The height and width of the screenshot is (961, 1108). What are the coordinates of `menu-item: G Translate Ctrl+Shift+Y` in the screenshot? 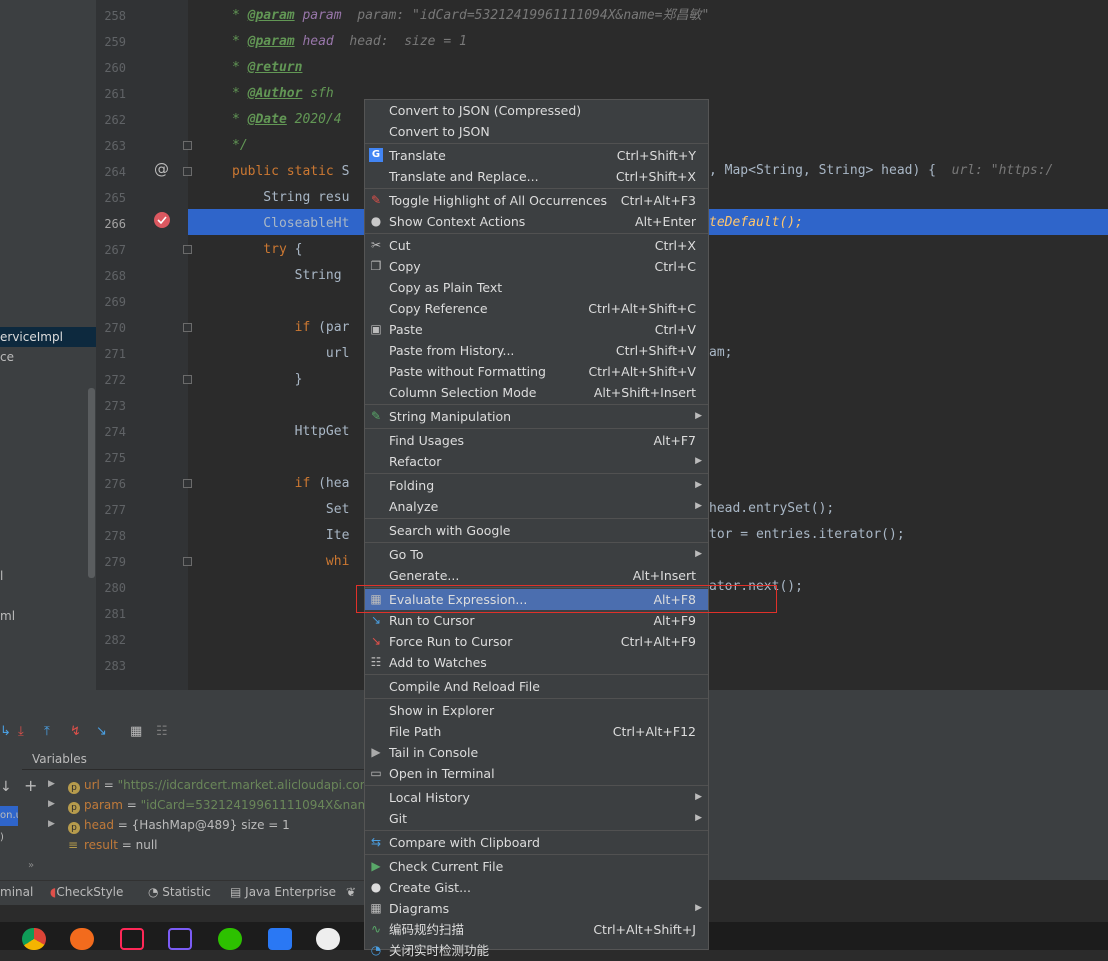 It's located at (536, 155).